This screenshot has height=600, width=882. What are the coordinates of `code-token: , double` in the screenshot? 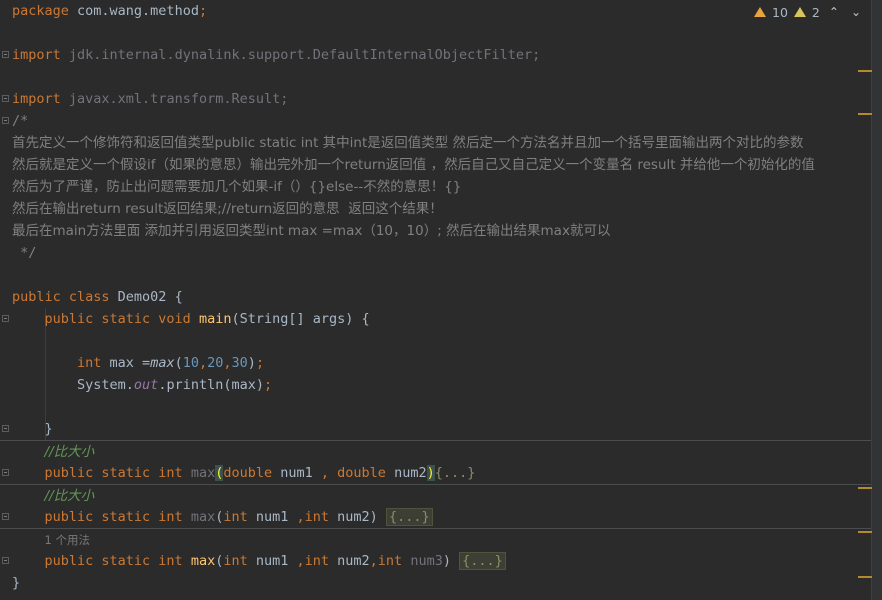 It's located at (357, 473).